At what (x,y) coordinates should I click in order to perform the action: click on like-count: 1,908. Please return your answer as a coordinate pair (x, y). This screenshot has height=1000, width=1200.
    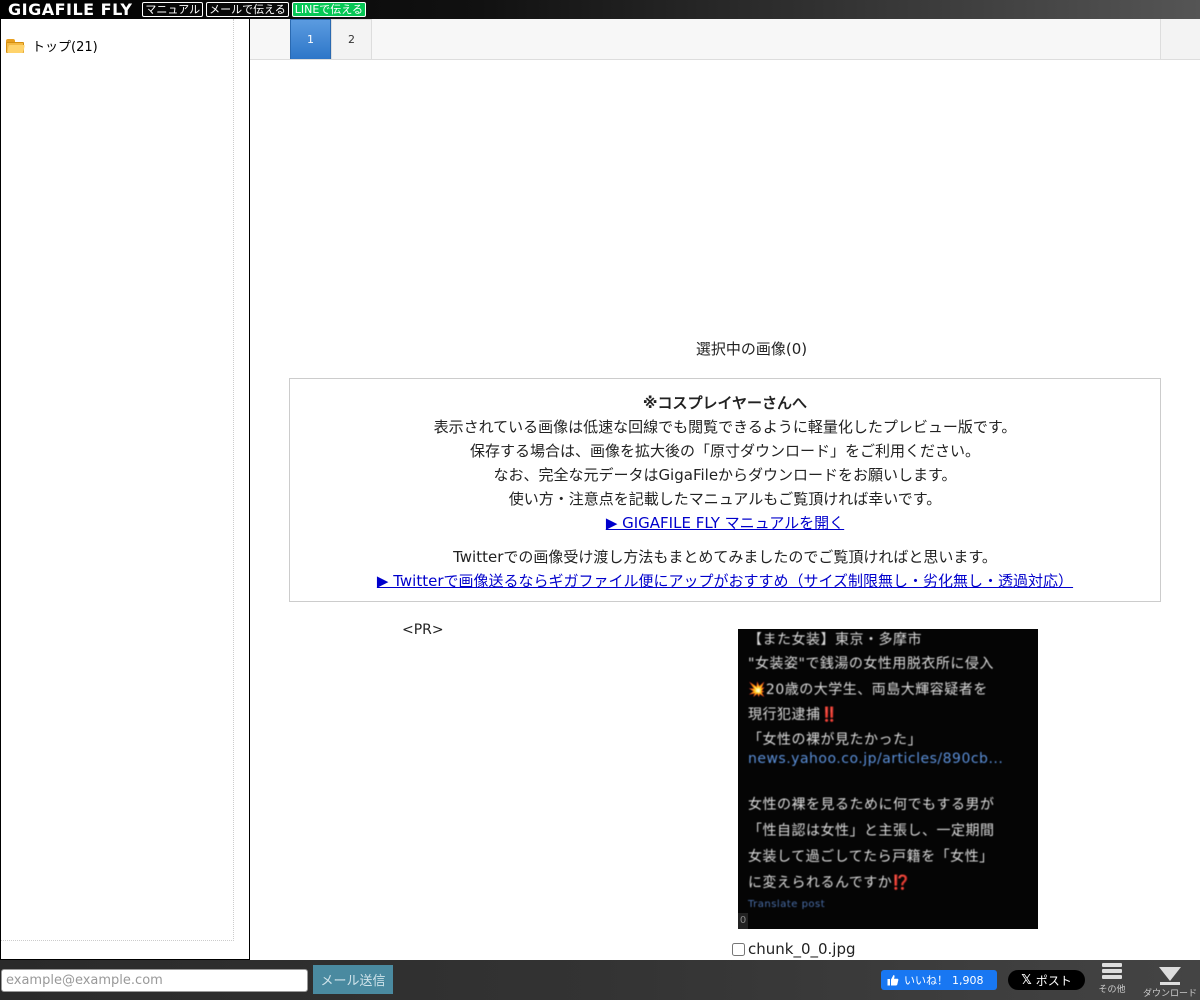
    Looking at the image, I should click on (968, 980).